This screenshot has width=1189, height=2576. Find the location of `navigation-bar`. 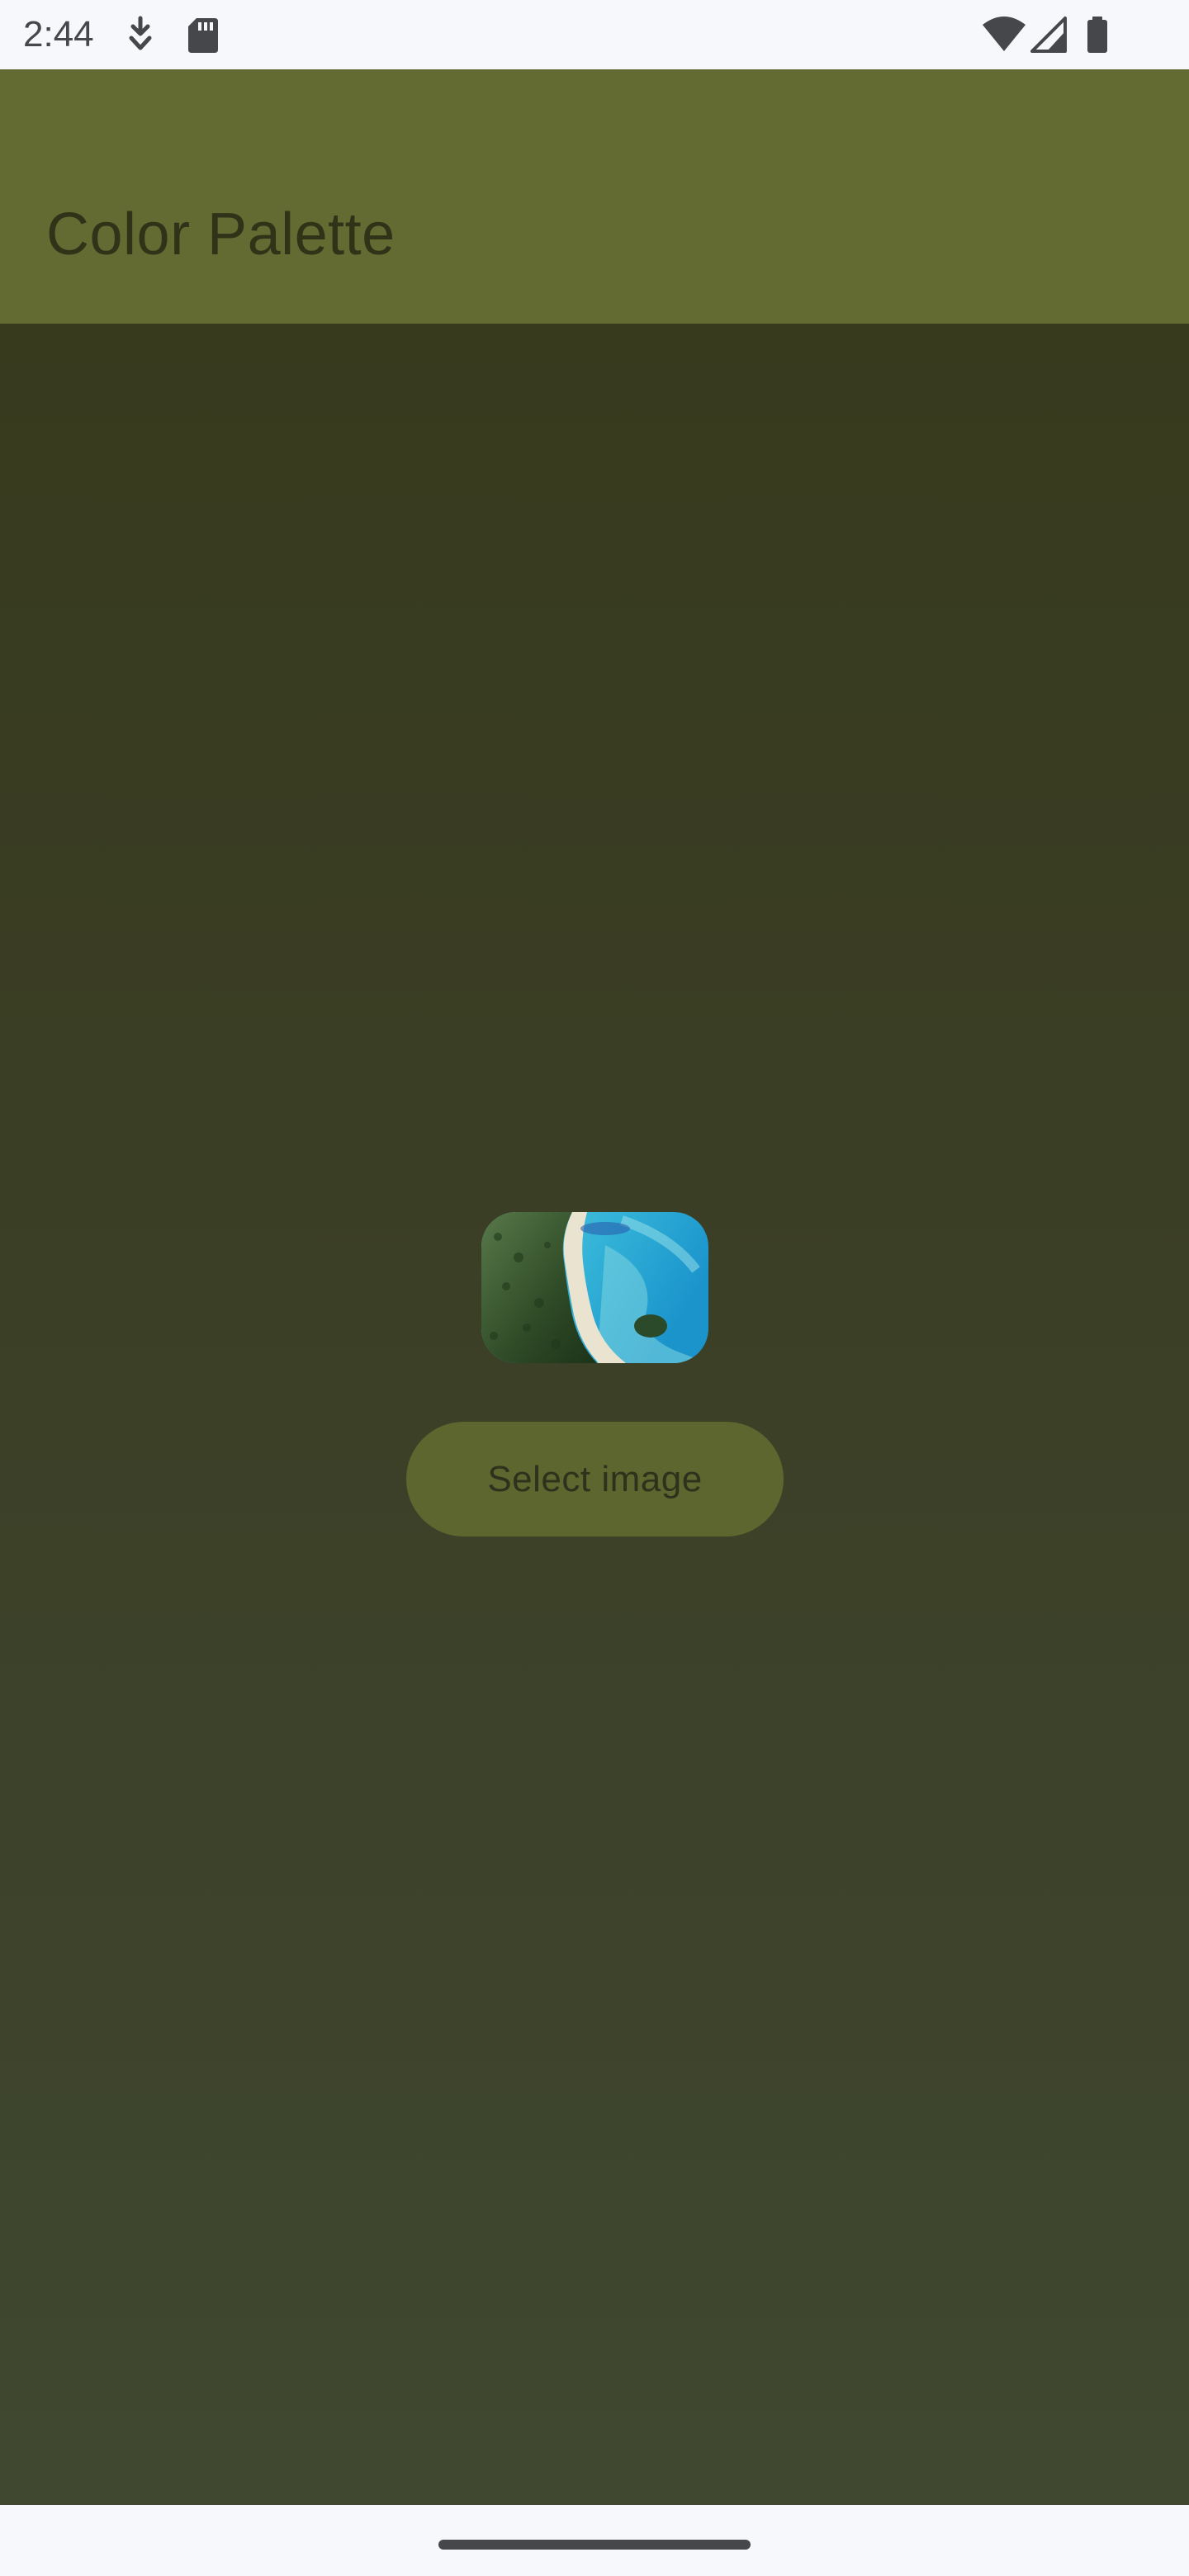

navigation-bar is located at coordinates (594, 2540).